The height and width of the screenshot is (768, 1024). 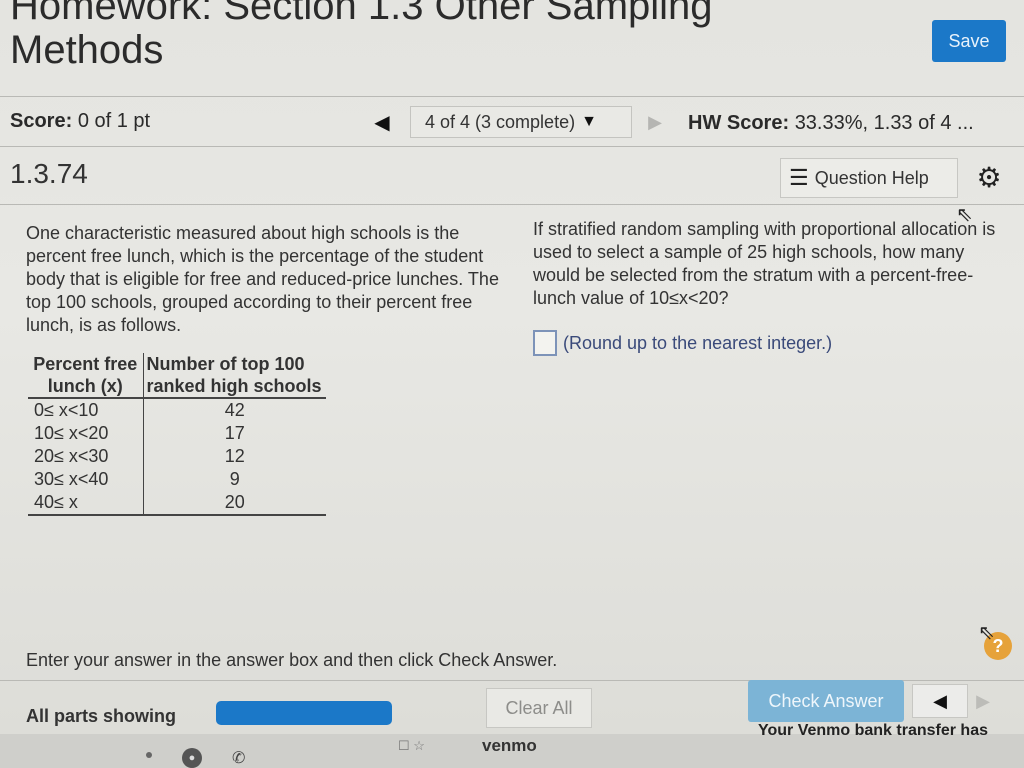 What do you see at coordinates (177, 410) in the screenshot?
I see `table-row: 0≤ x<10 42` at bounding box center [177, 410].